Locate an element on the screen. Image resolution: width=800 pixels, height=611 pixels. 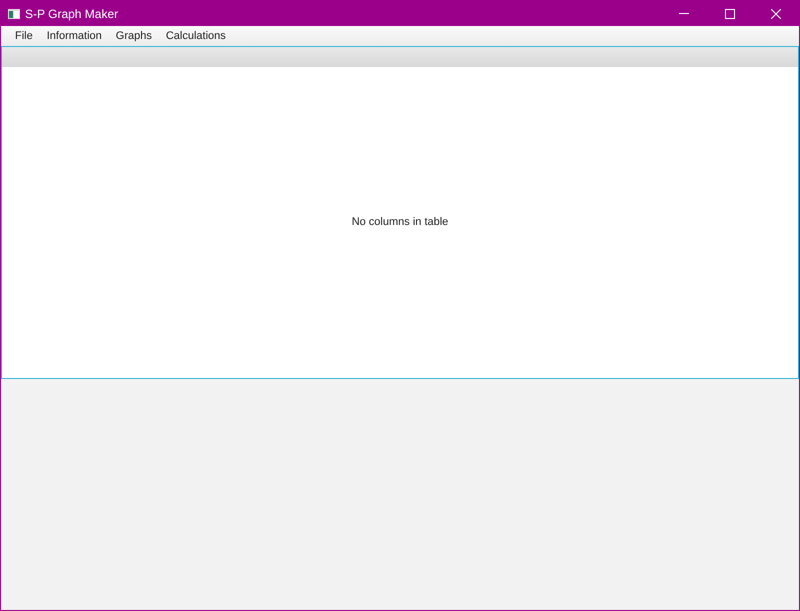
window-title: S-P Graph Maker is located at coordinates (71, 14).